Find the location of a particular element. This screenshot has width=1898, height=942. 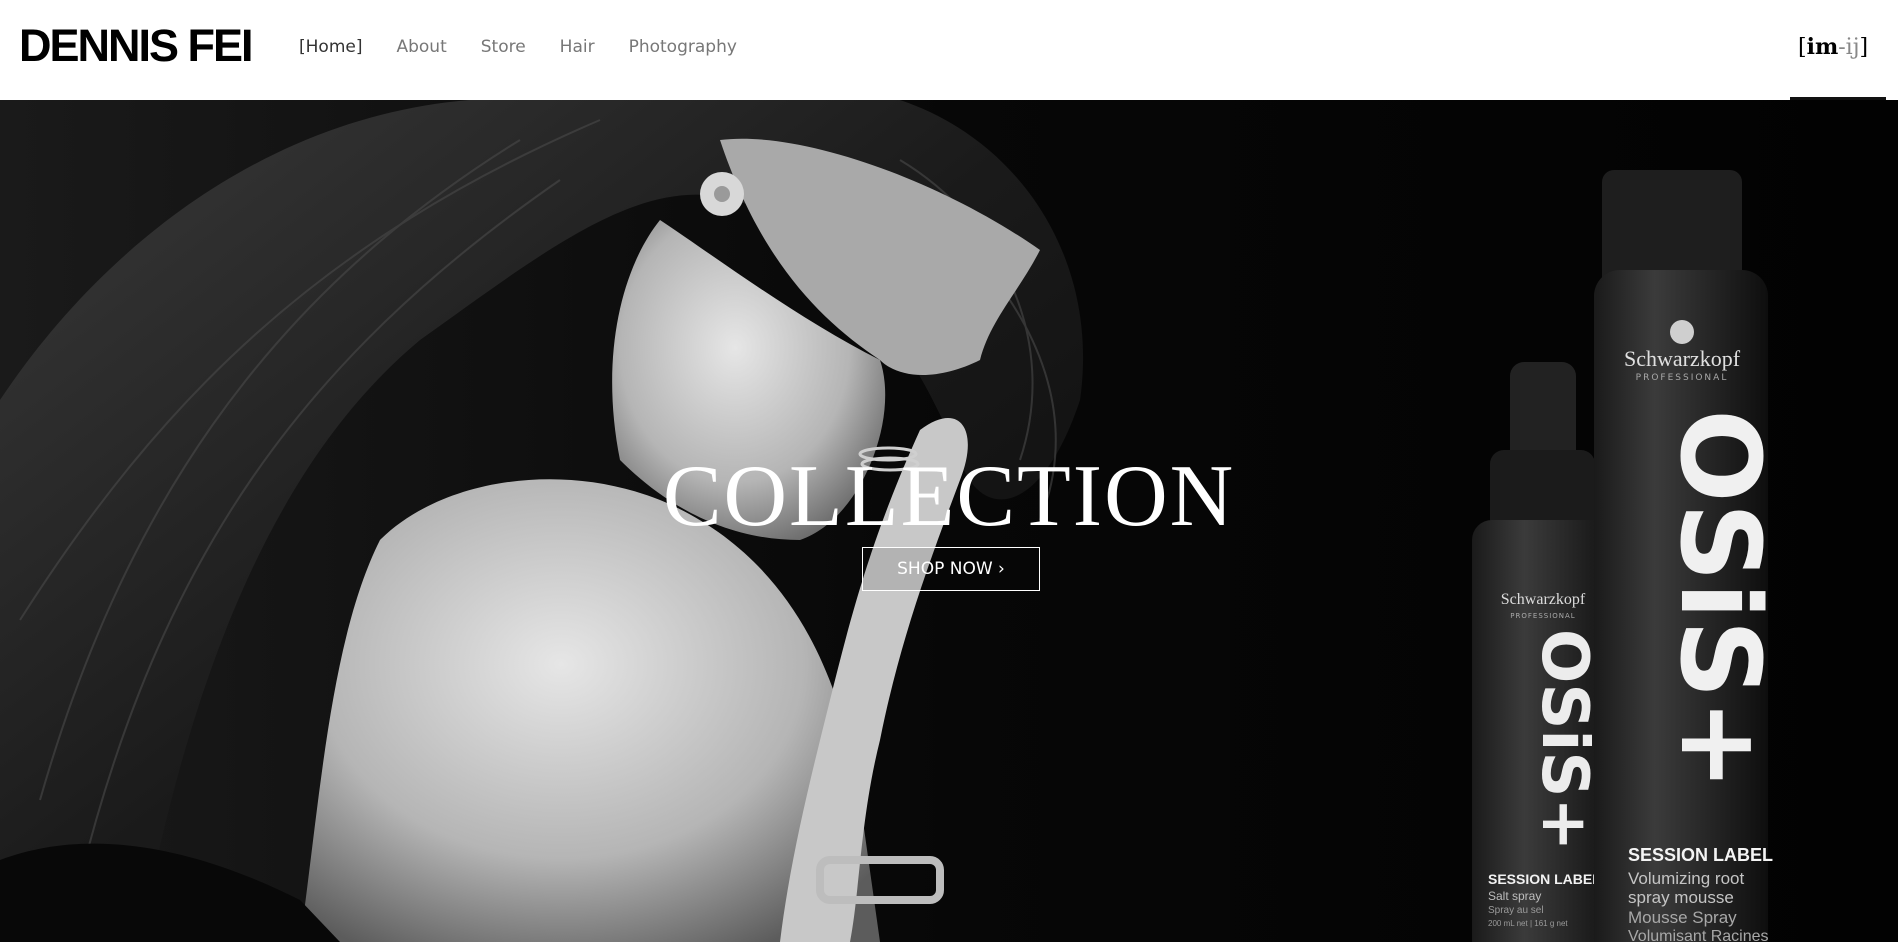

nav-hair: Hair is located at coordinates (577, 47).